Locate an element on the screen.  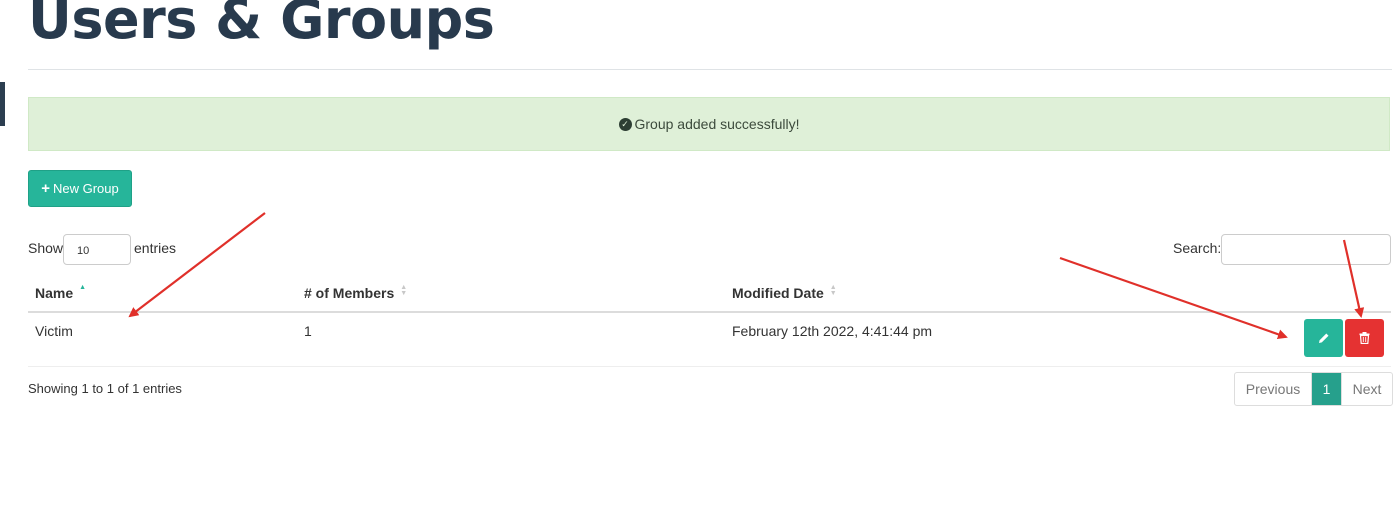
plus-icon: + is located at coordinates (45, 188).